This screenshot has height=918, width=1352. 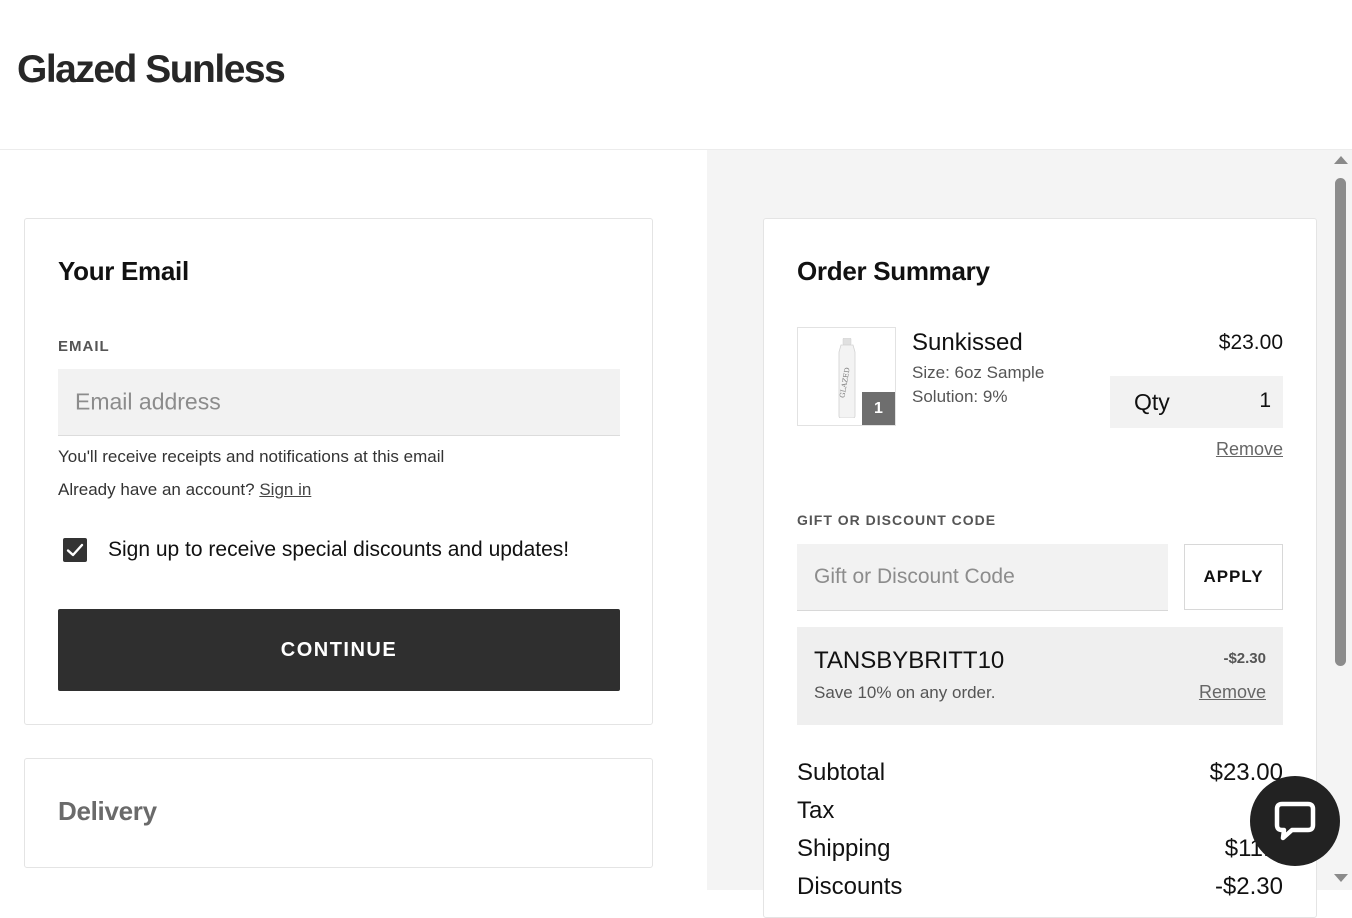 What do you see at coordinates (107, 811) in the screenshot?
I see `delivery-section-title: Delivery` at bounding box center [107, 811].